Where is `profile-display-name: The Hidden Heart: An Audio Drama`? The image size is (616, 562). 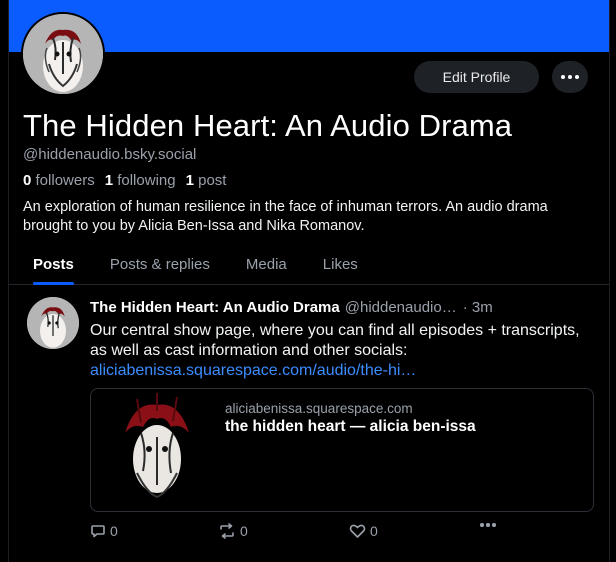
profile-display-name: The Hidden Heart: An Audio Drama is located at coordinates (268, 125).